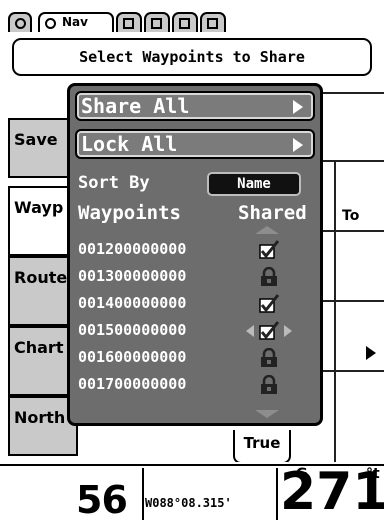  What do you see at coordinates (272, 213) in the screenshot?
I see `shared-column-header: Shared` at bounding box center [272, 213].